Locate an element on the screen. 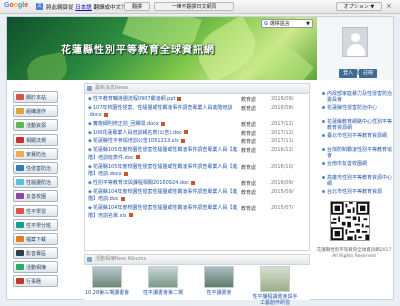  news-link: ◆性平教育輔導團流程0907霸凌網.ppt is located at coordinates (163, 100).